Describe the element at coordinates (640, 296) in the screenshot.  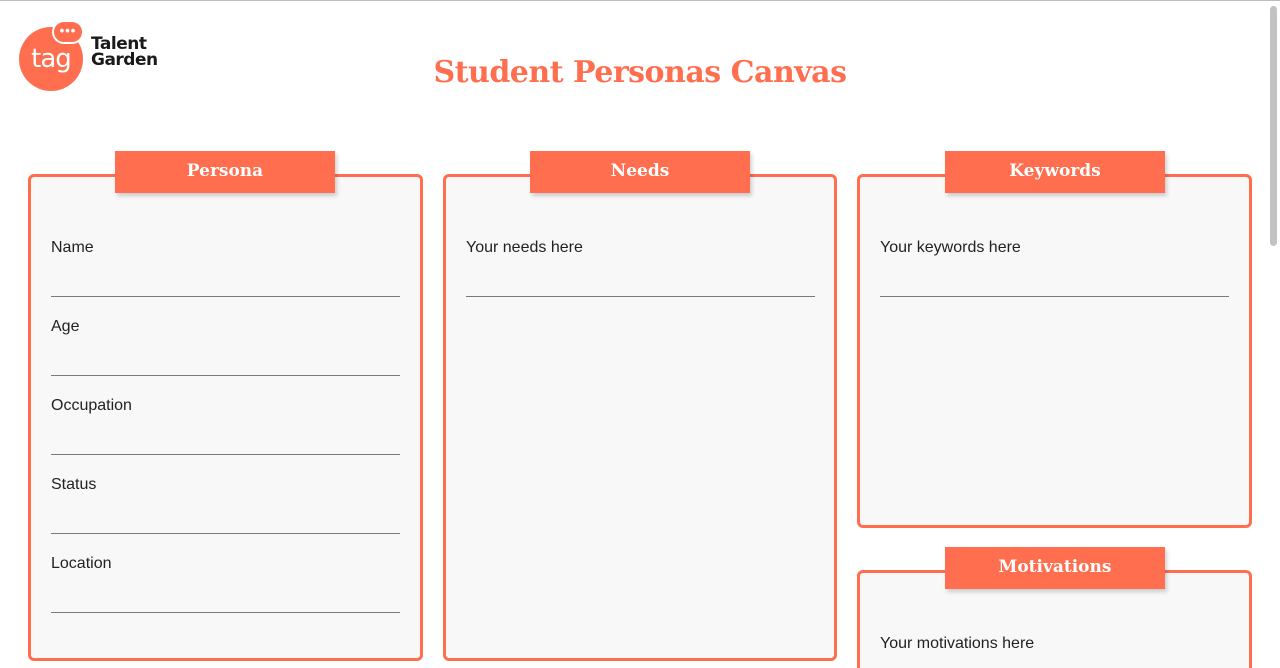
I see `needs-input-line` at that location.